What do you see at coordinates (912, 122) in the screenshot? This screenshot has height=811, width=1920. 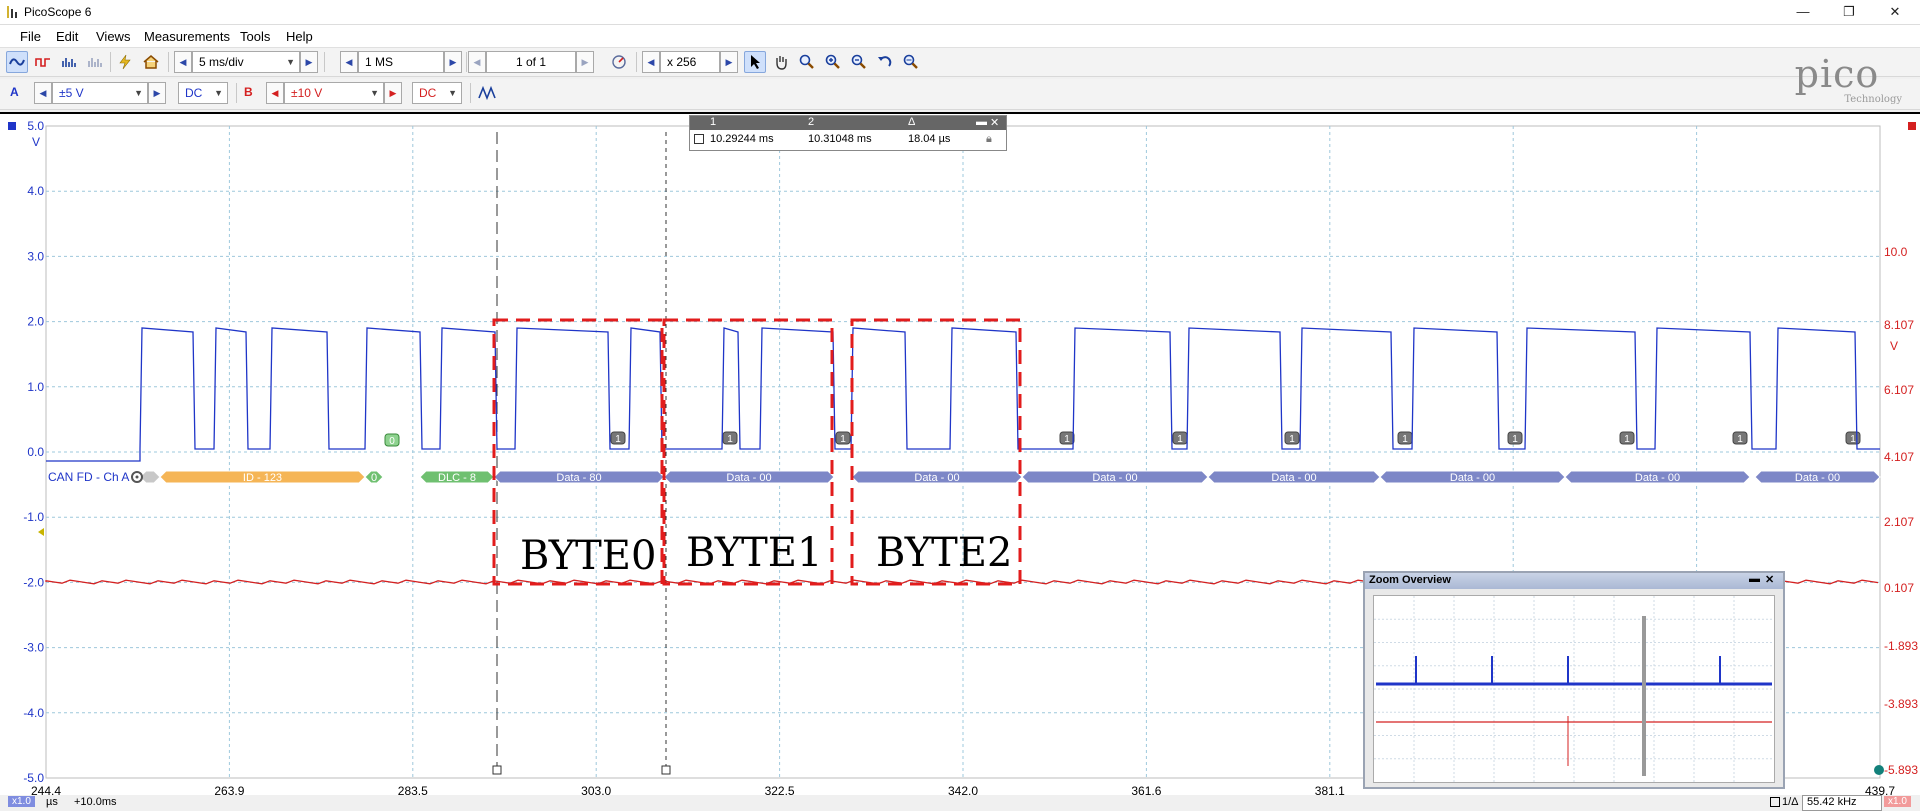 I see `cursor-delta-header: Δ` at bounding box center [912, 122].